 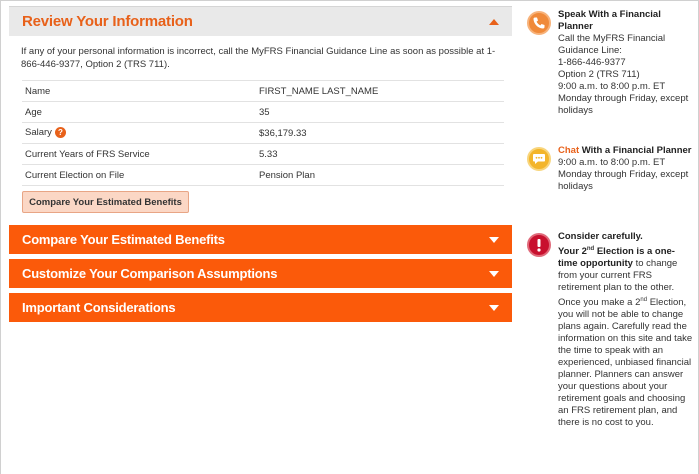 I want to click on accordion-customize-assumptions: Customize Your Comparison Assumptions, so click(x=260, y=273).